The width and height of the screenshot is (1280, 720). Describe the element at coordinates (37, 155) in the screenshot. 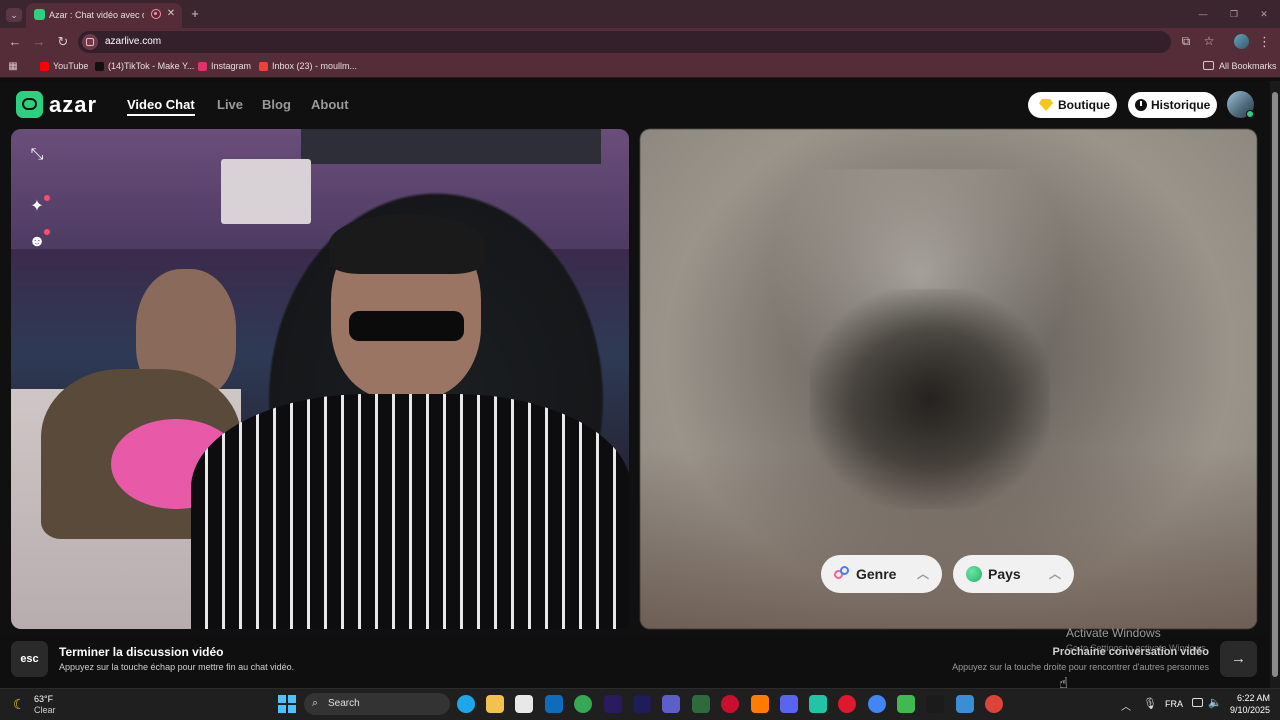

I see `collapse-icon: ⤡` at that location.